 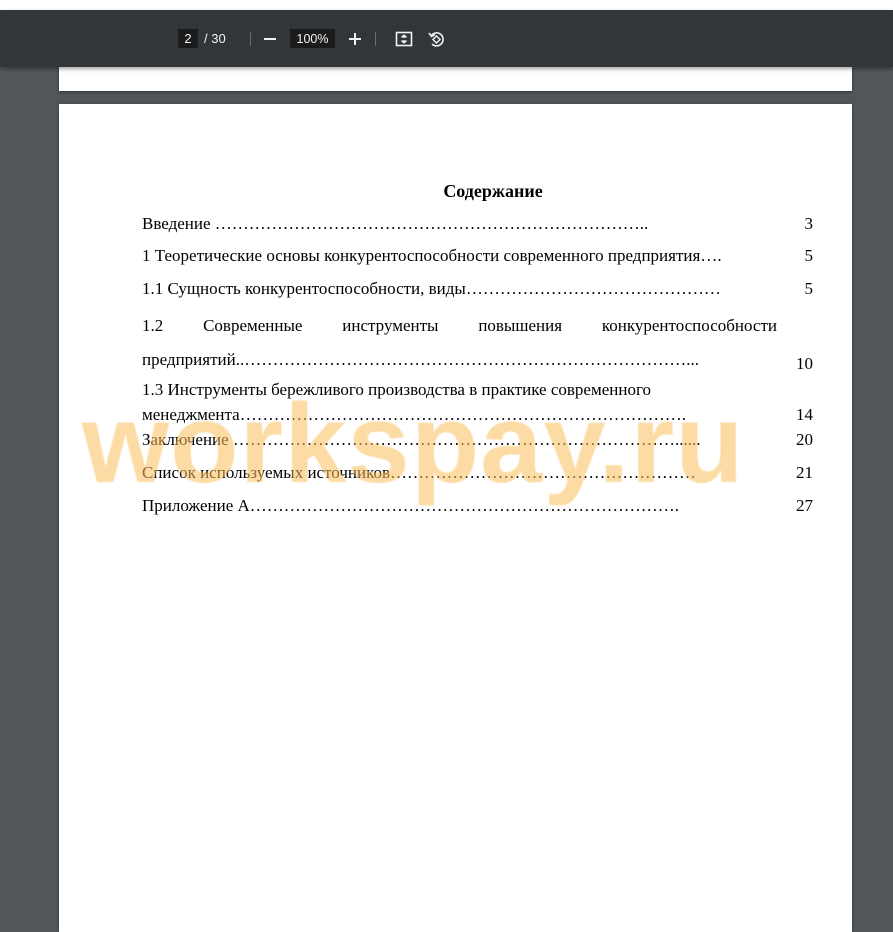 I want to click on rotate-icon, so click(x=436, y=39).